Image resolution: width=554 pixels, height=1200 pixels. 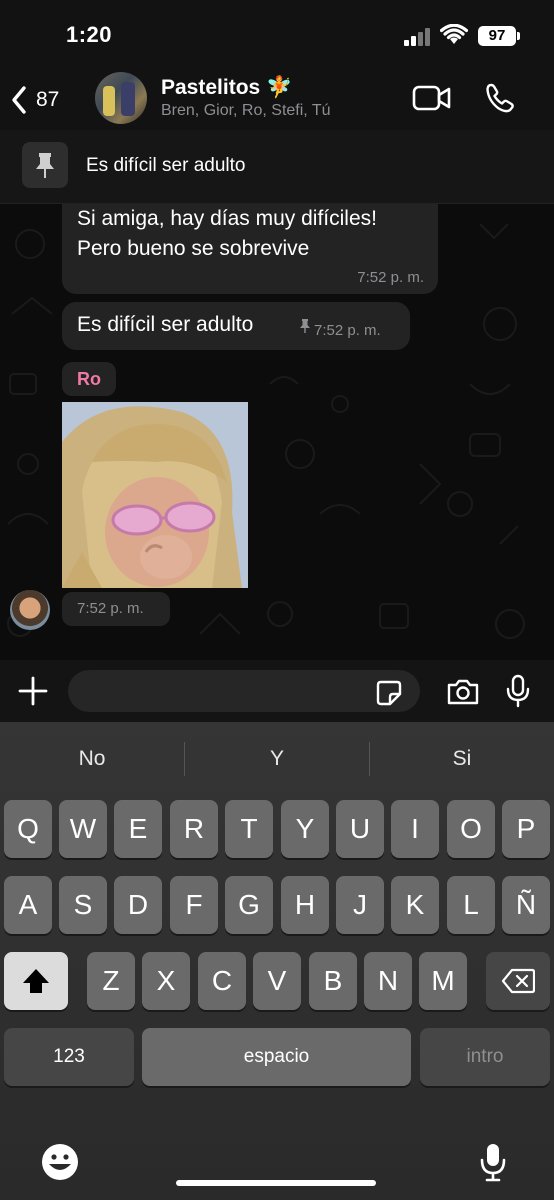 What do you see at coordinates (277, 35) in the screenshot?
I see `status-bar: 1:20 97` at bounding box center [277, 35].